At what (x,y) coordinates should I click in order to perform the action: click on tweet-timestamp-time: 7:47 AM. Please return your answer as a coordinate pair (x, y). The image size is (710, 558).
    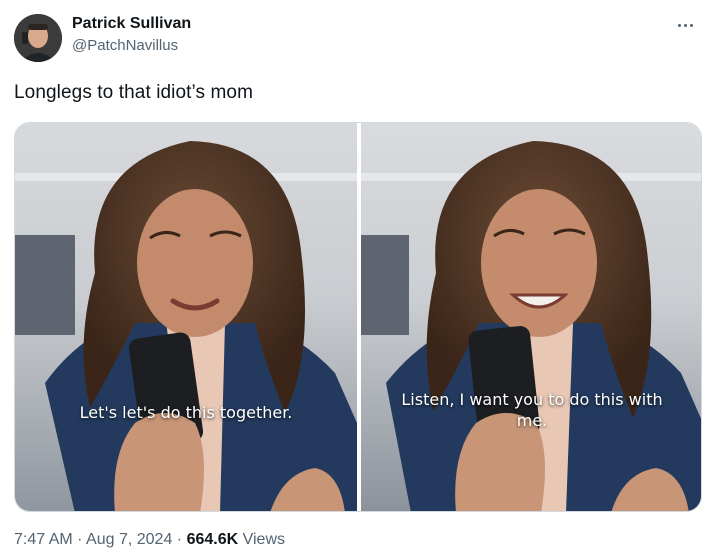
    Looking at the image, I should click on (43, 539).